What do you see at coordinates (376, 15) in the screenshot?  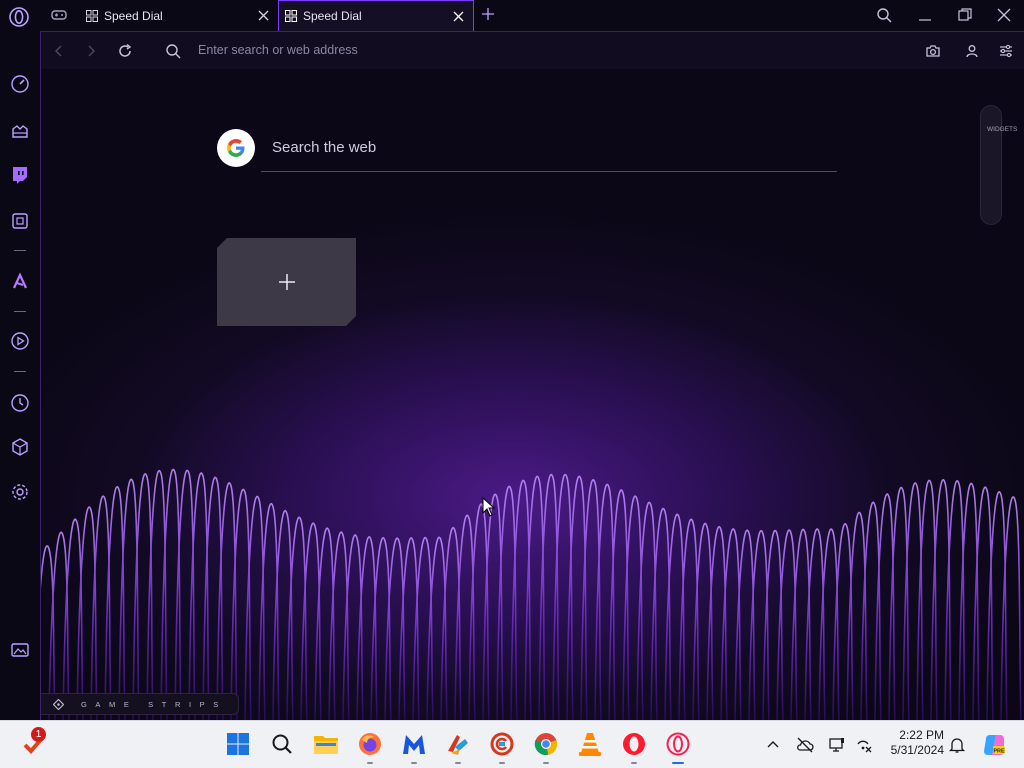 I see `tab-speed-dial-2: Speed Dial` at bounding box center [376, 15].